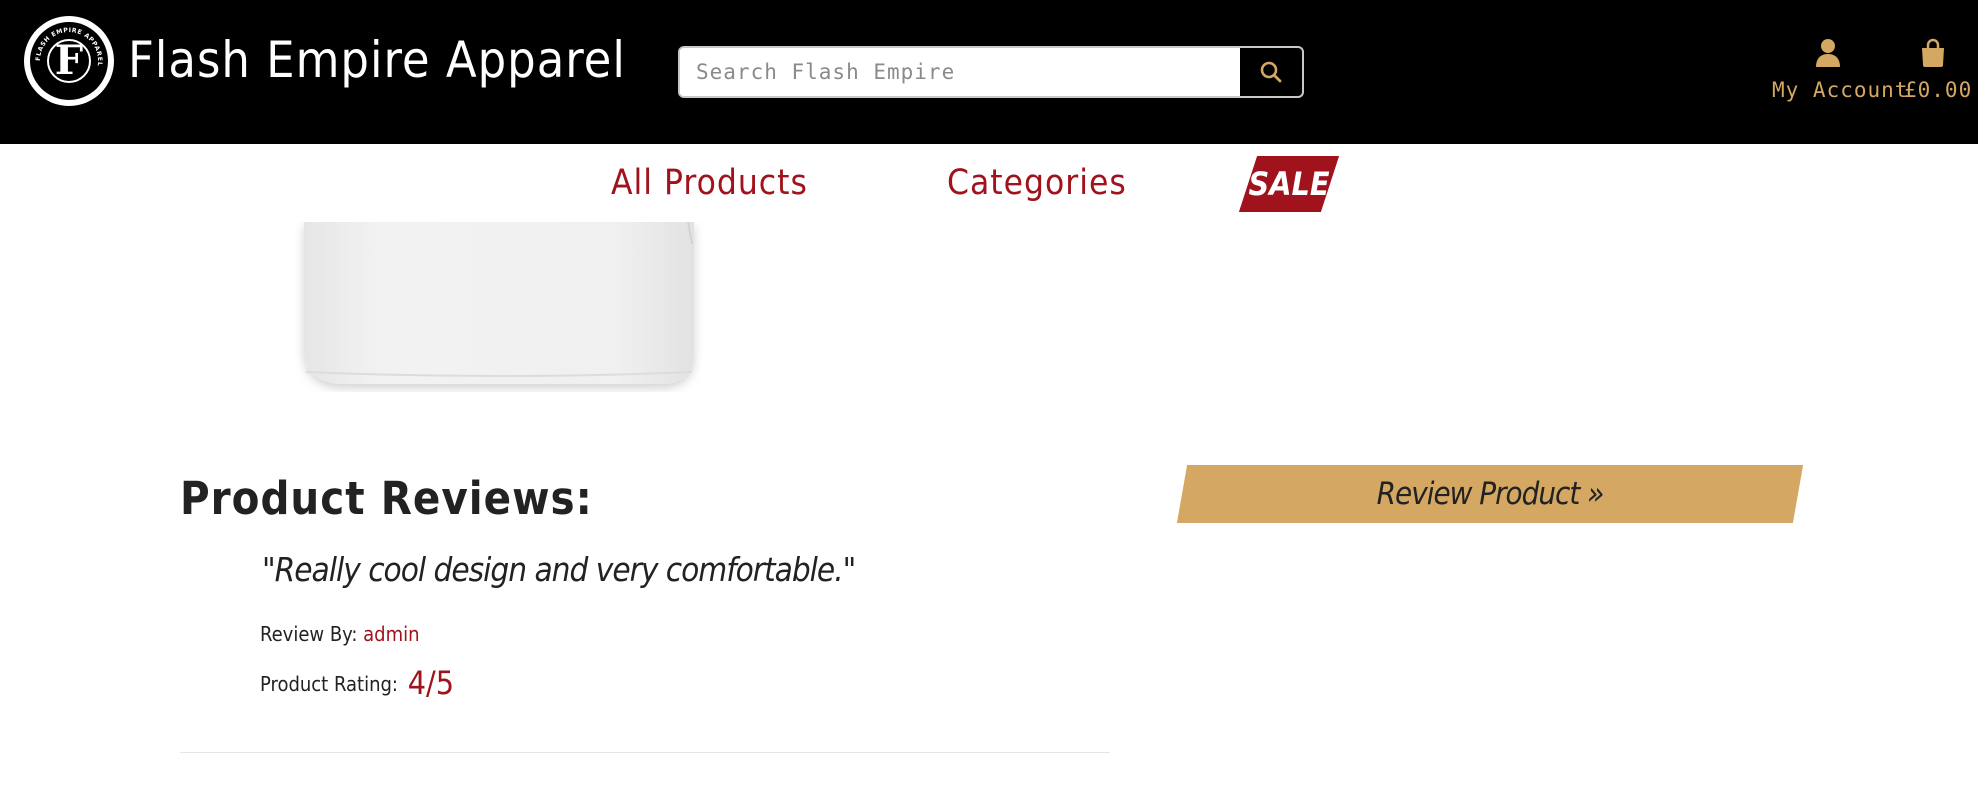 The height and width of the screenshot is (794, 1978). Describe the element at coordinates (709, 183) in the screenshot. I see `nav-all-products: All Products` at that location.